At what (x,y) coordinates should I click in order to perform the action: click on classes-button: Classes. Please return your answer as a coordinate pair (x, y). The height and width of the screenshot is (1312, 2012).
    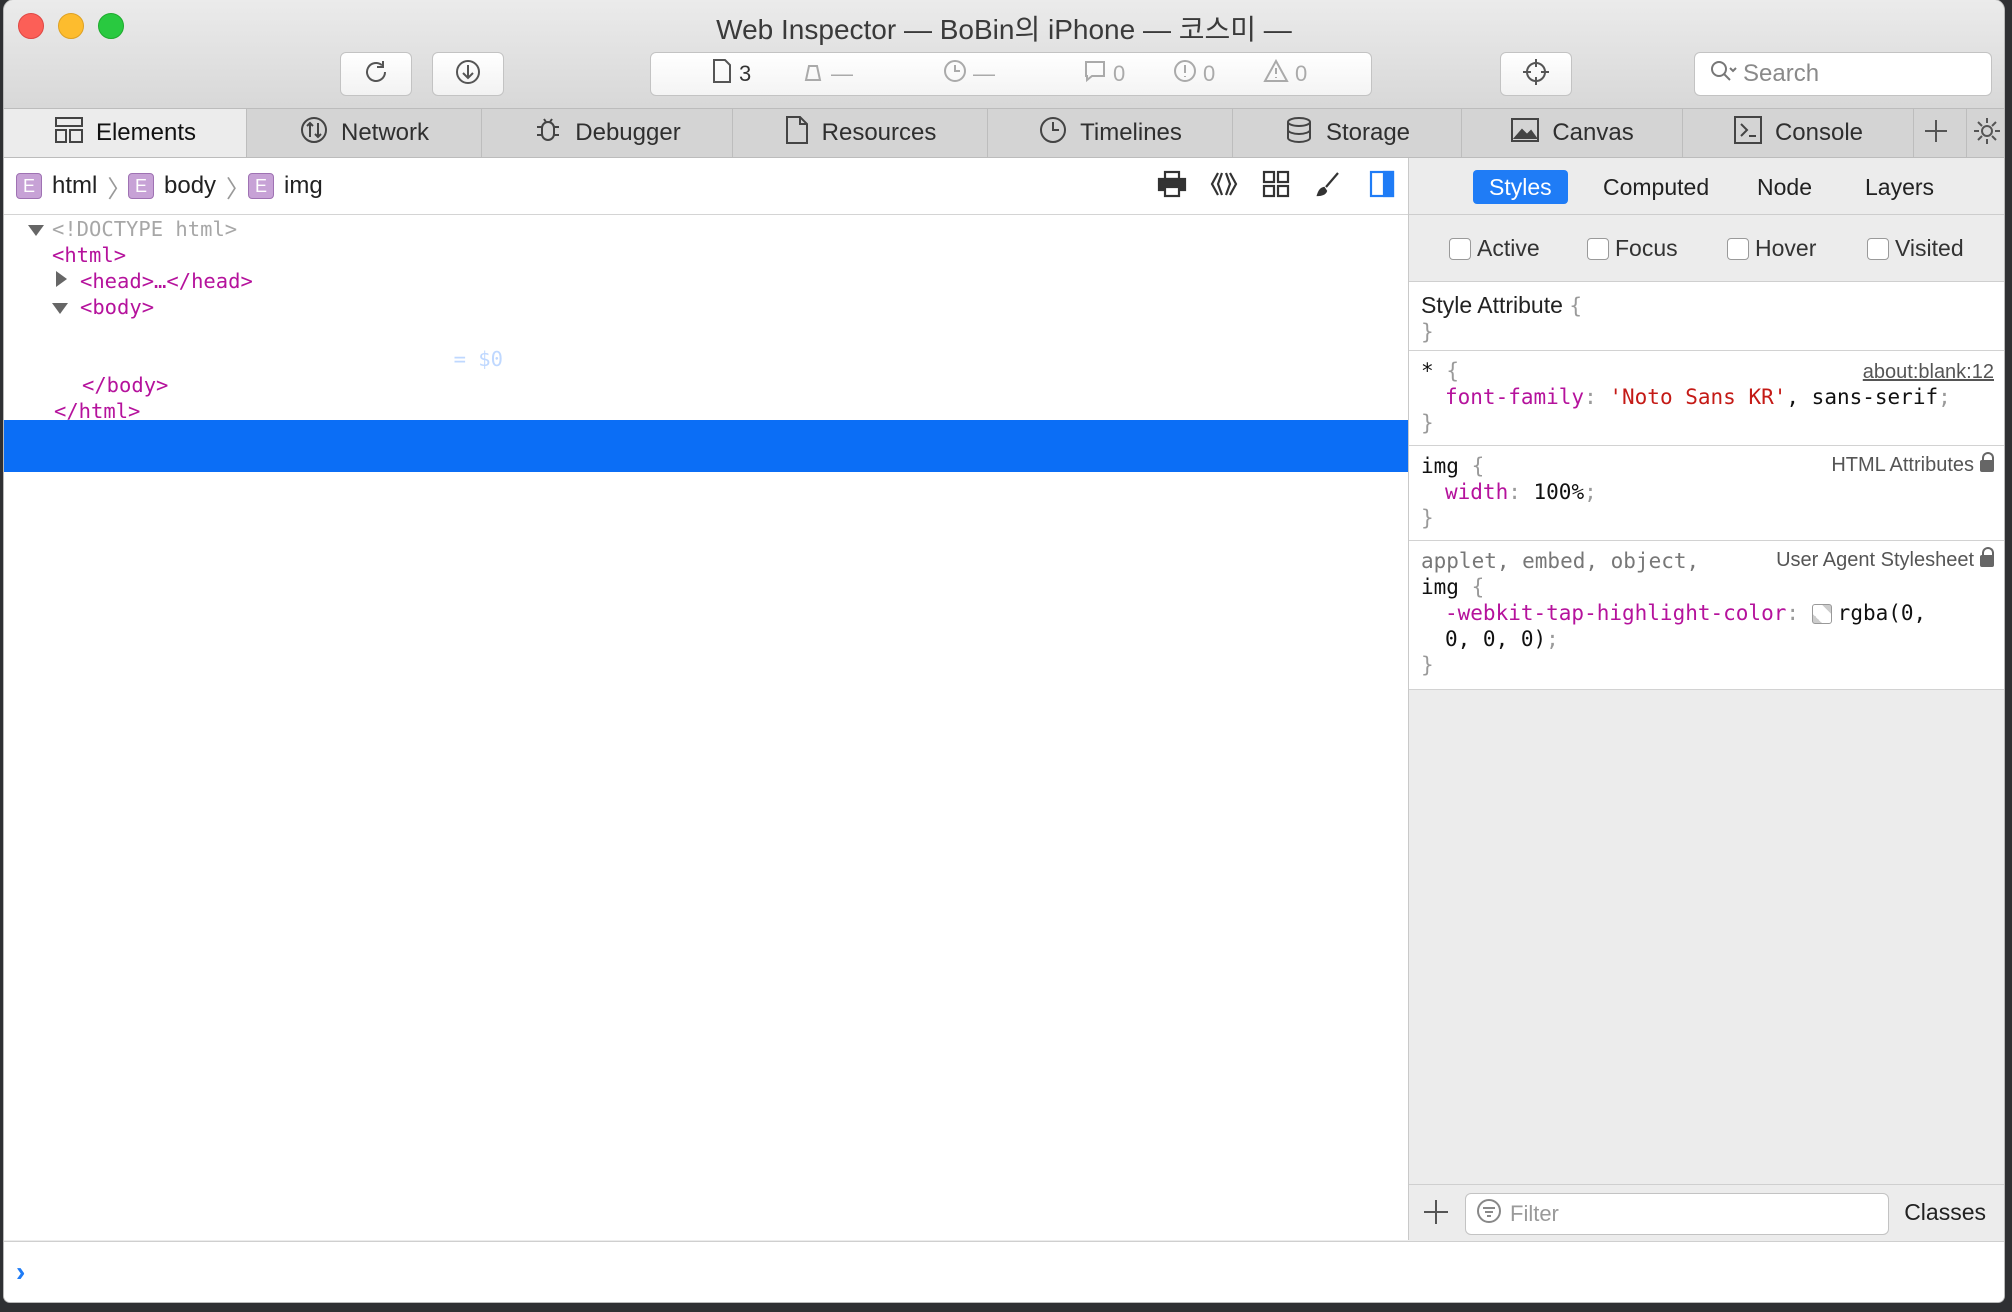
    Looking at the image, I should click on (1945, 1212).